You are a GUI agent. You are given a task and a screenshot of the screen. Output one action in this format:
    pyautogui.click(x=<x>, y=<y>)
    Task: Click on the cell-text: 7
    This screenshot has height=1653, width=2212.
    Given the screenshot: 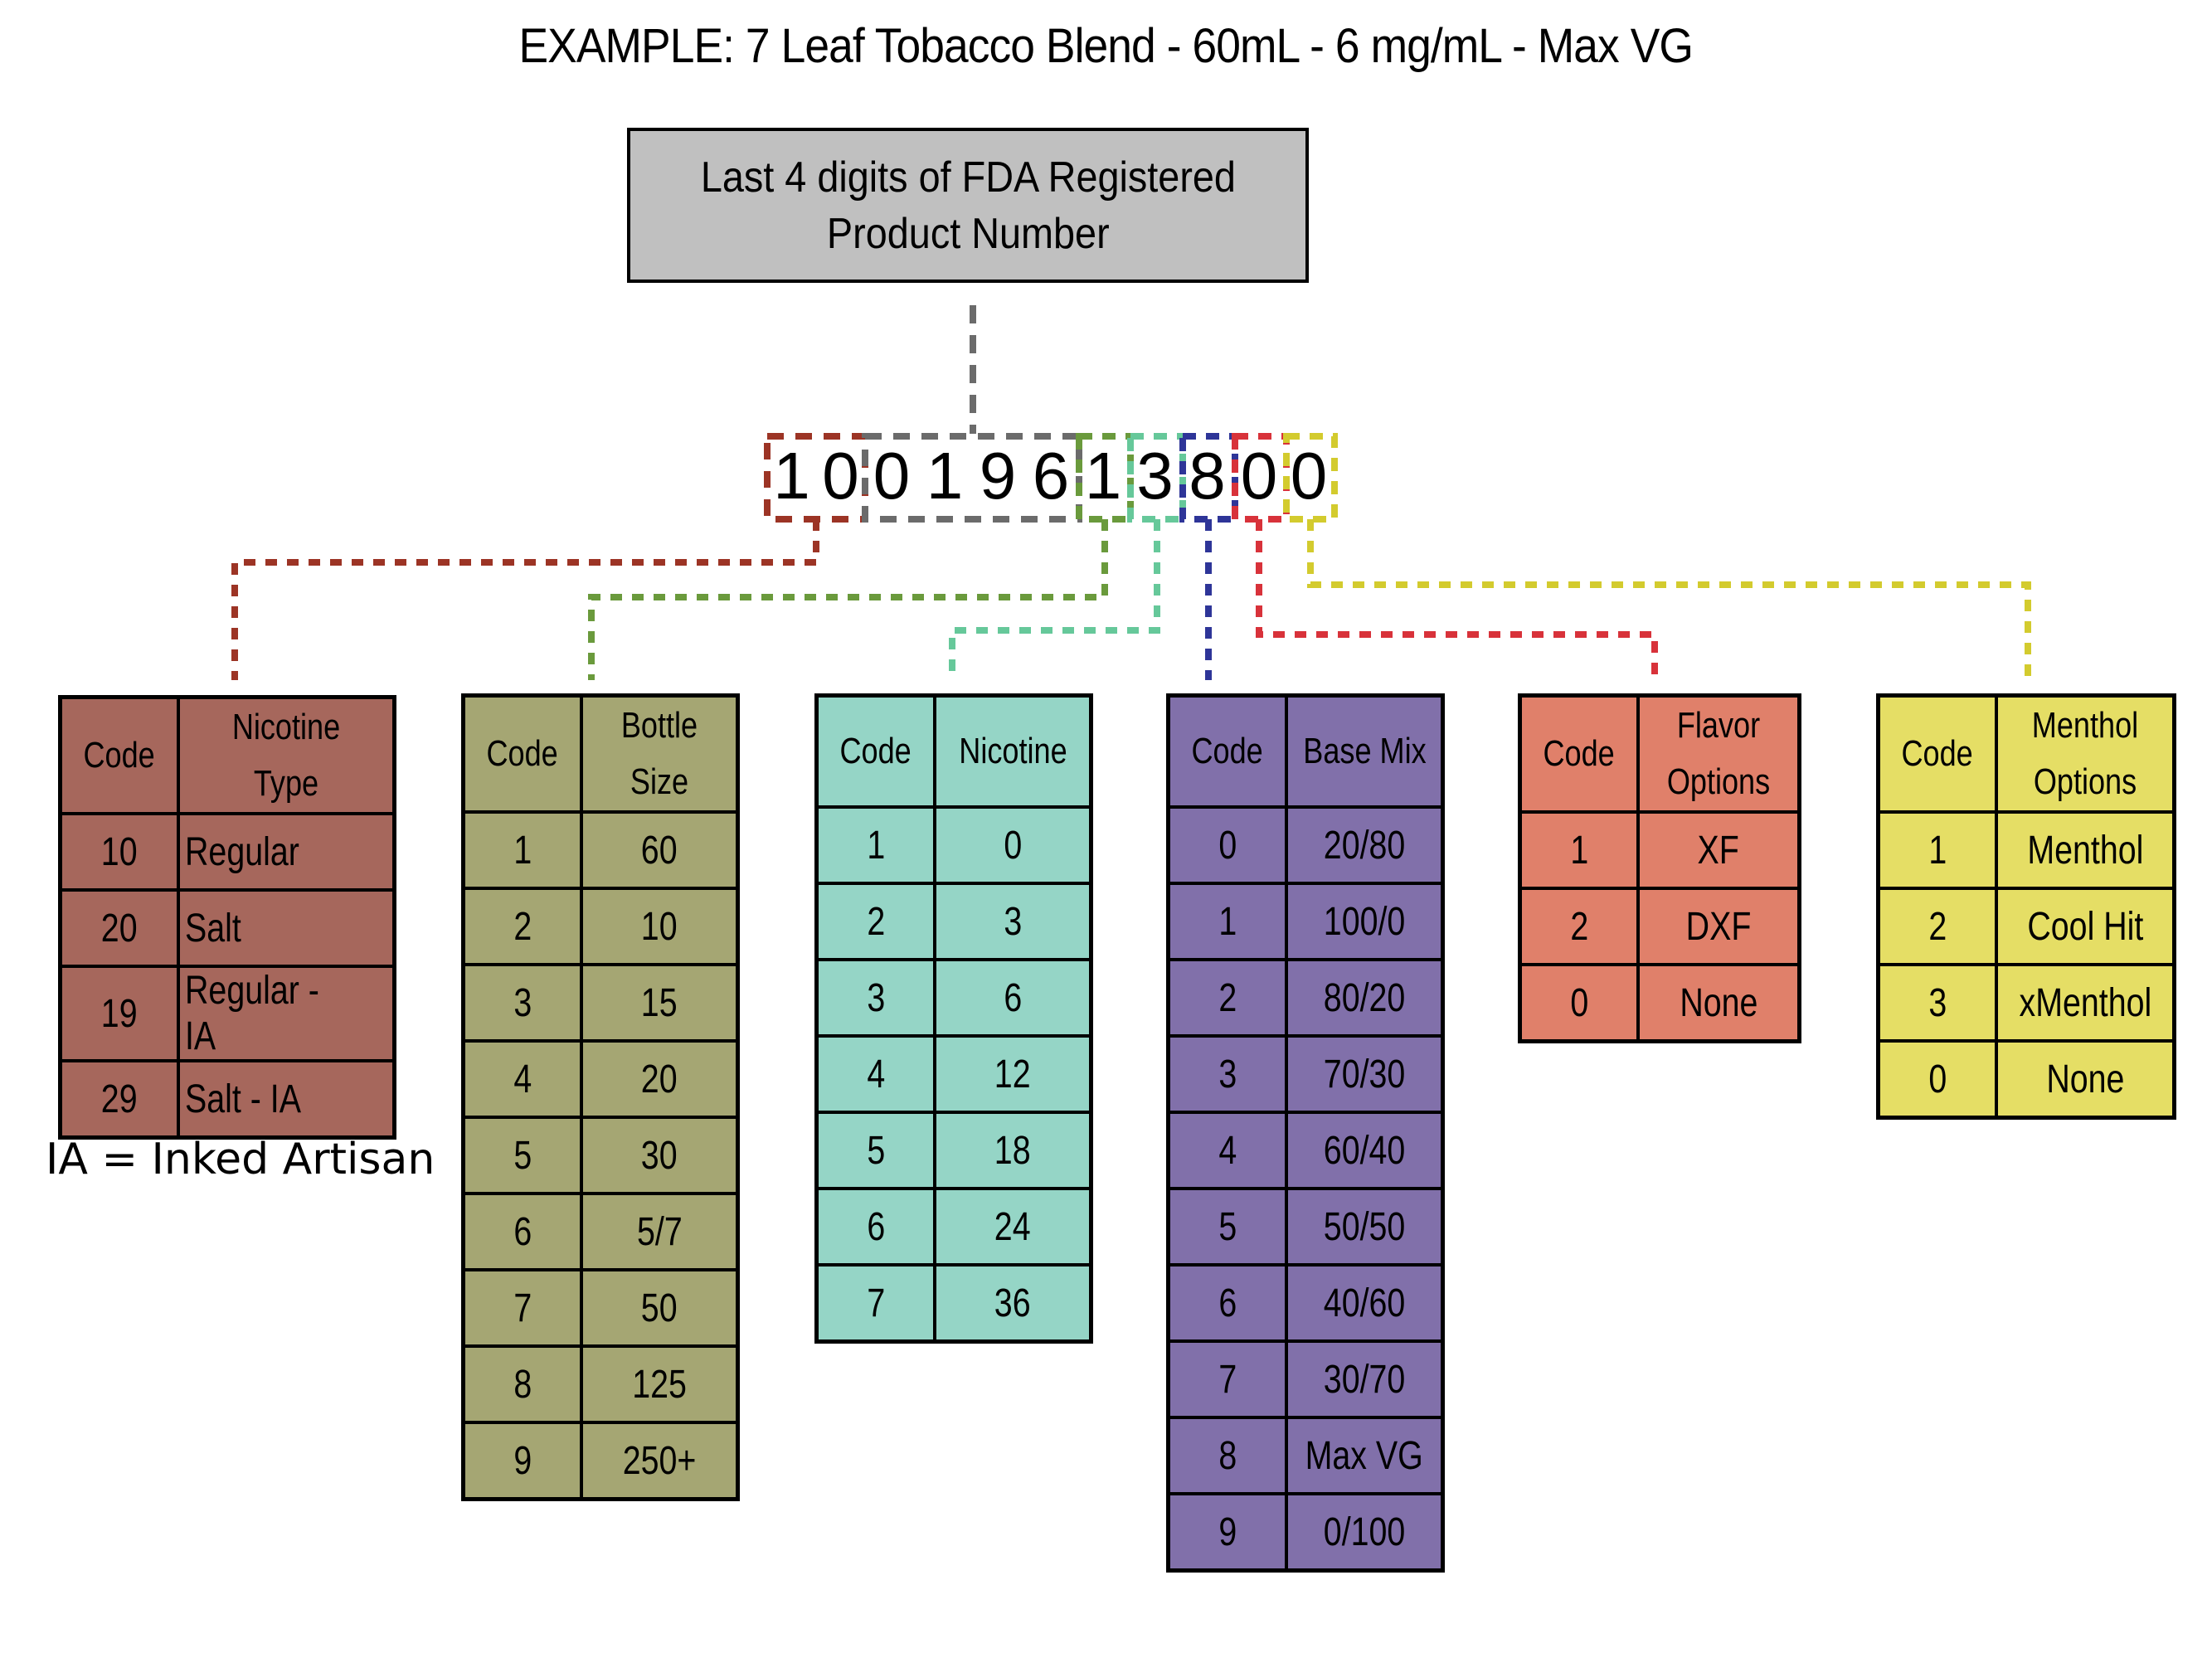 What is the action you would take?
    pyautogui.click(x=1227, y=1379)
    